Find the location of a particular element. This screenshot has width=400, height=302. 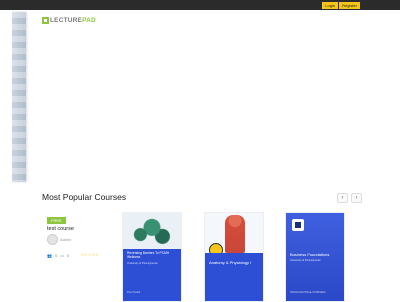

hero-image is located at coordinates (19, 97).